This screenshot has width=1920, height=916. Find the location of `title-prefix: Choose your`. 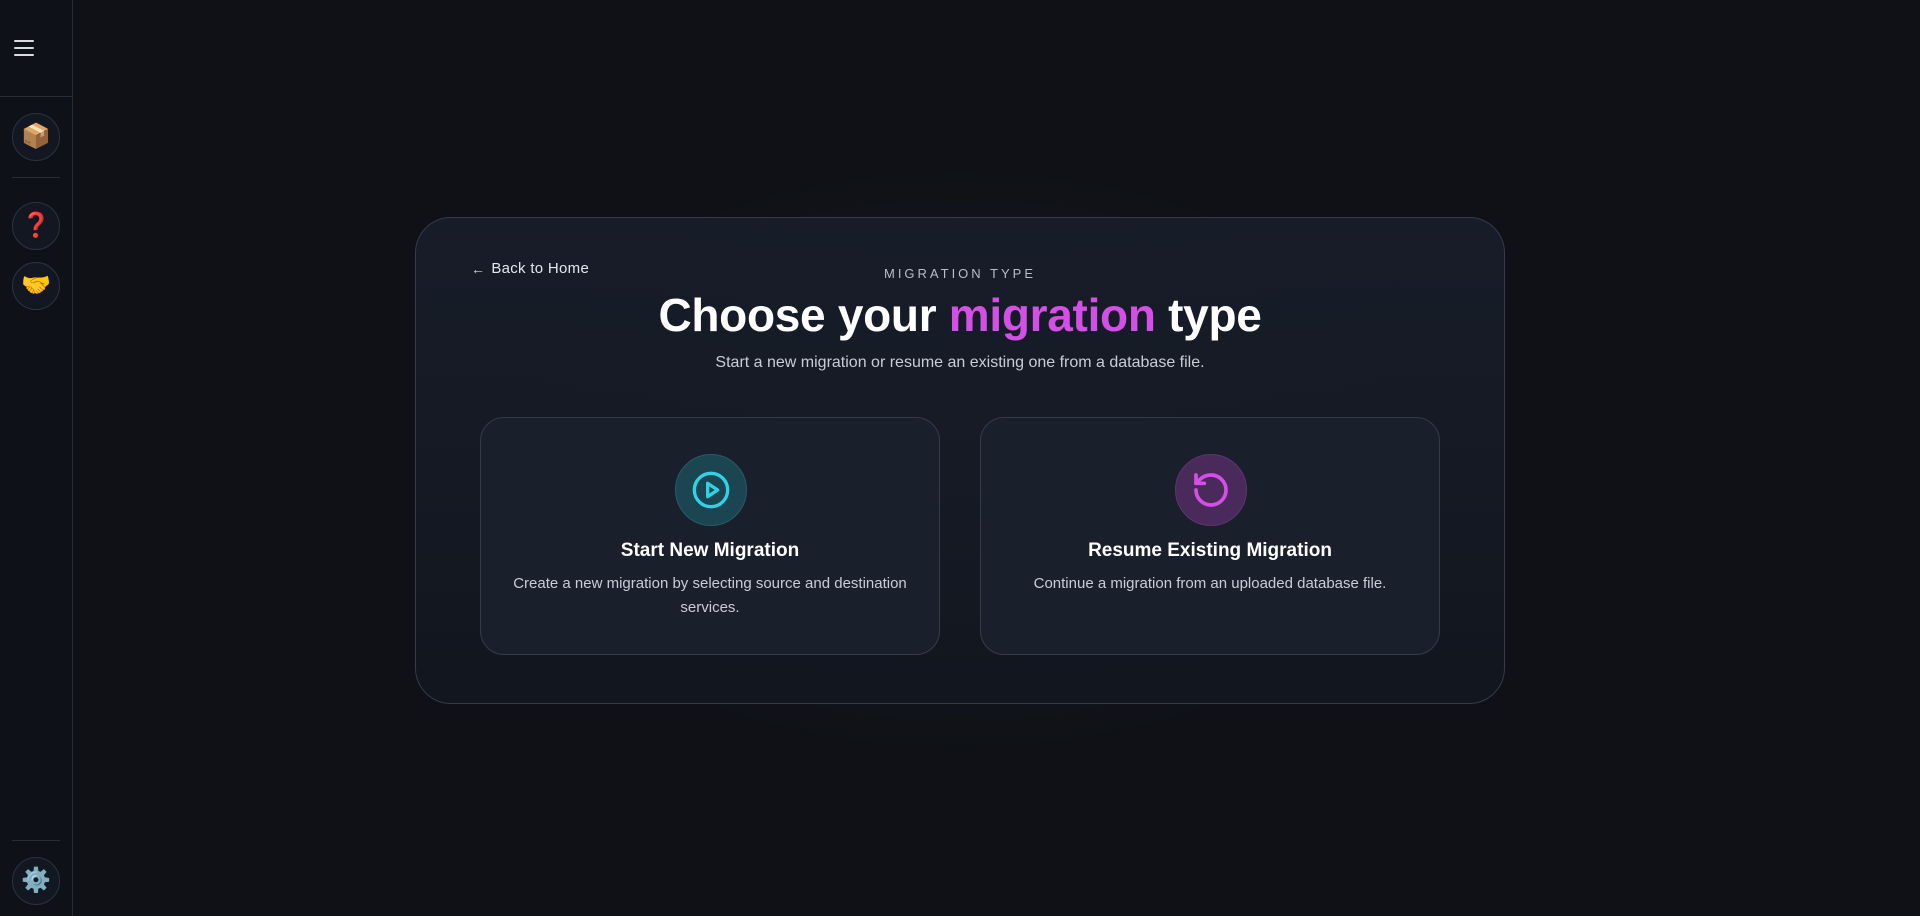

title-prefix: Choose your is located at coordinates (803, 315).